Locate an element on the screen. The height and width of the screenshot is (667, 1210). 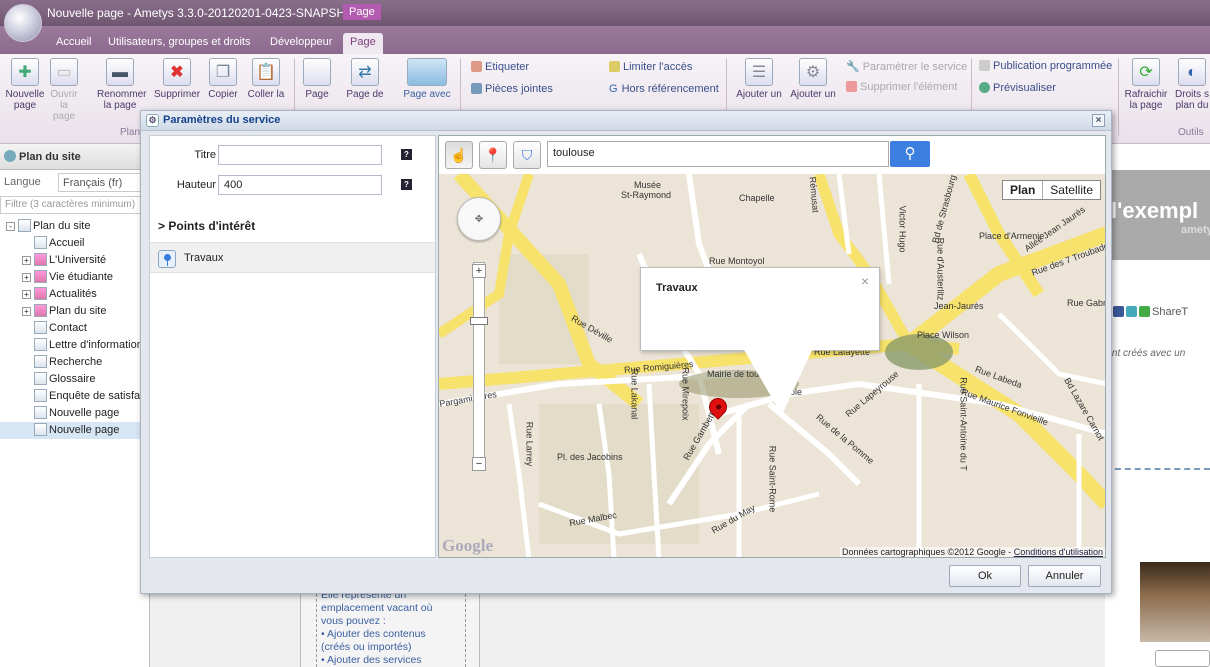
map-street-label: Musée is located at coordinates (648, 185).